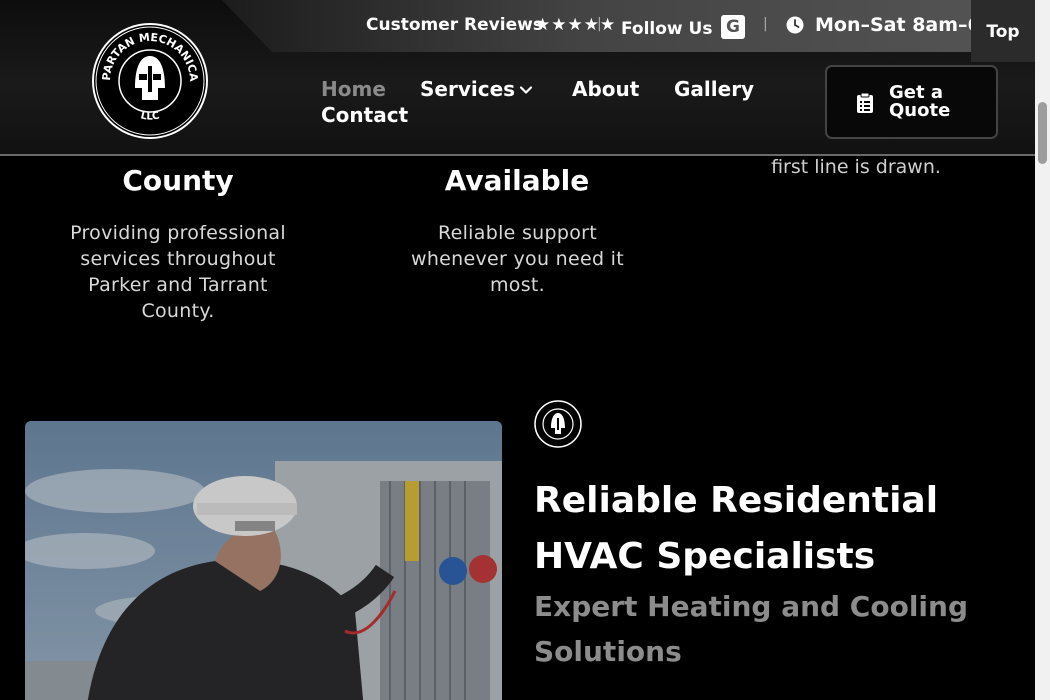 The height and width of the screenshot is (700, 1050). Describe the element at coordinates (795, 25) in the screenshot. I see `clock-icon` at that location.